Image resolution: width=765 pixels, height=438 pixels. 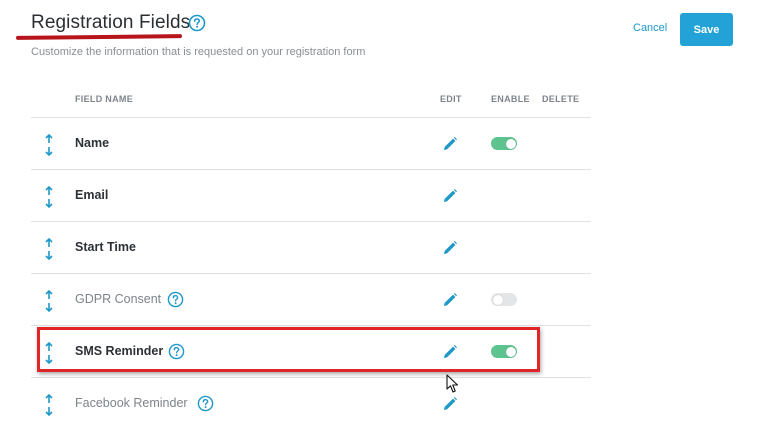 What do you see at coordinates (99, 37) in the screenshot?
I see `title-underline-annotation` at bounding box center [99, 37].